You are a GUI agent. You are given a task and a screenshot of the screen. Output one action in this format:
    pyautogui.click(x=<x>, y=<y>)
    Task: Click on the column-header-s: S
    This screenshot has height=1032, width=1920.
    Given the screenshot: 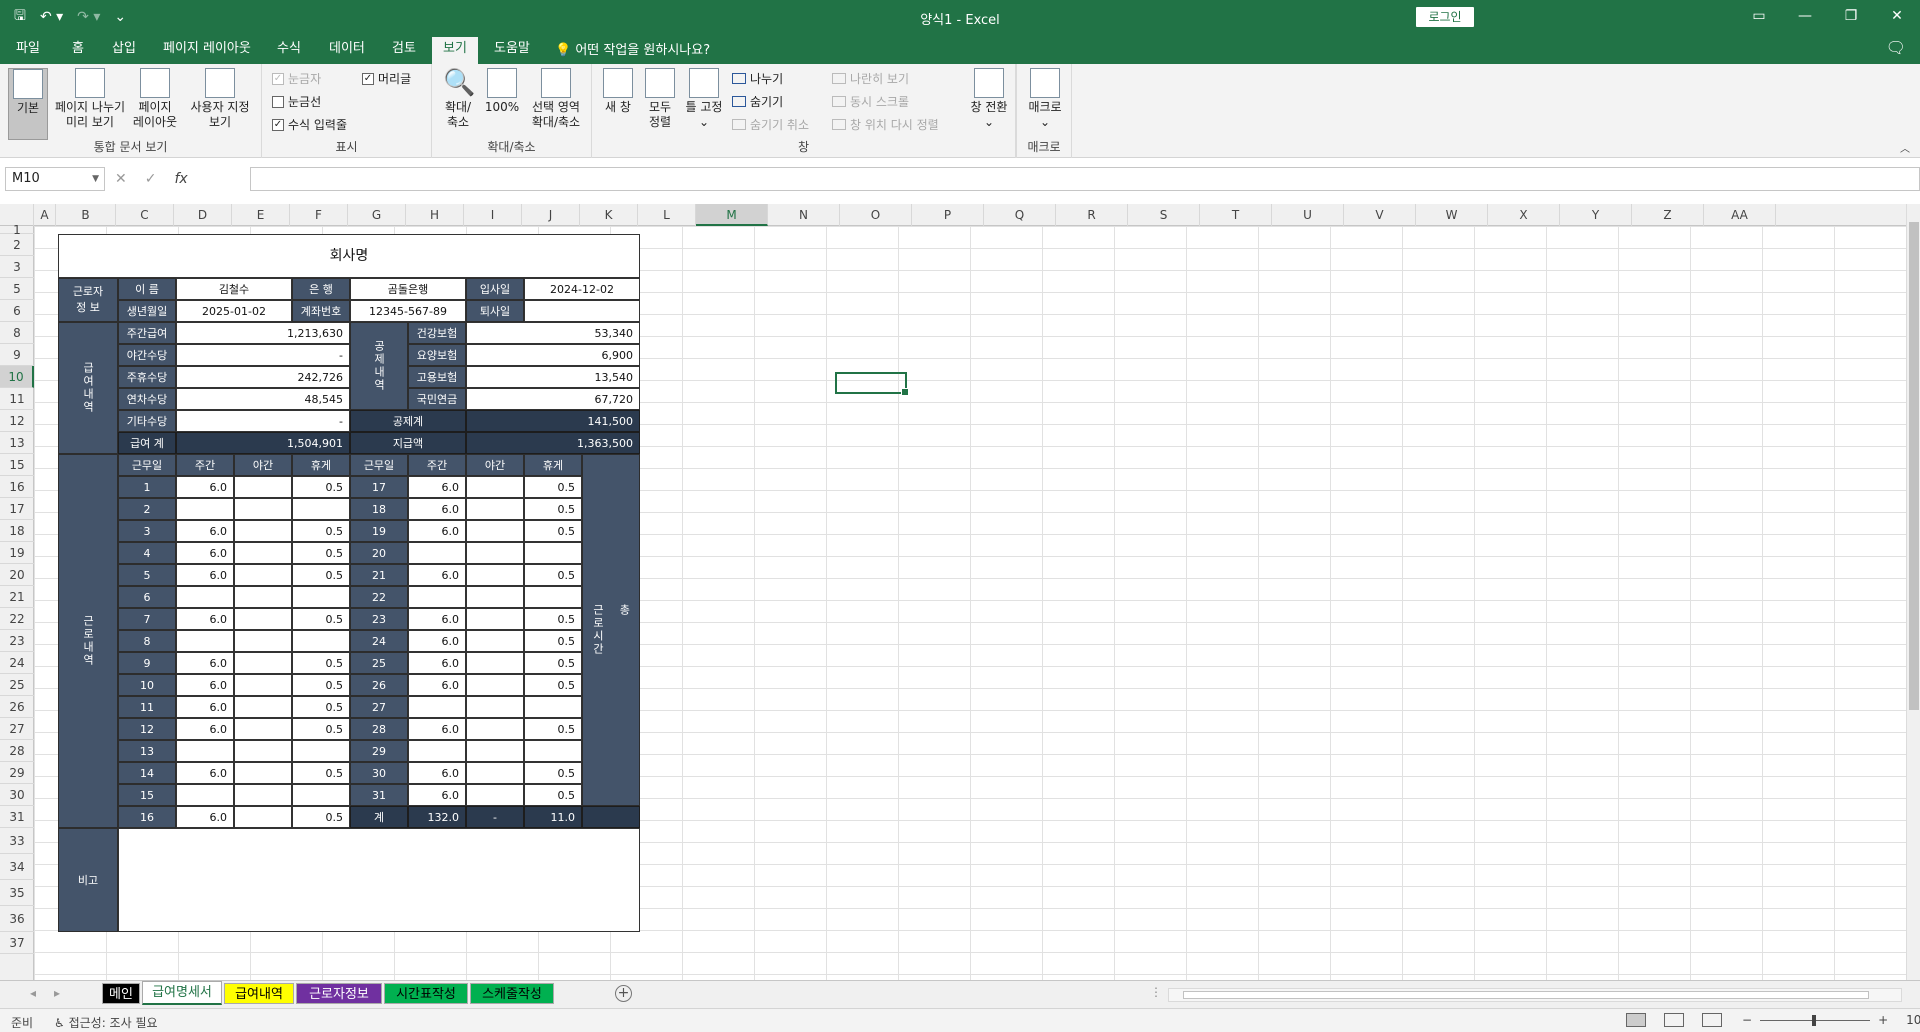 What is the action you would take?
    pyautogui.click(x=1164, y=215)
    